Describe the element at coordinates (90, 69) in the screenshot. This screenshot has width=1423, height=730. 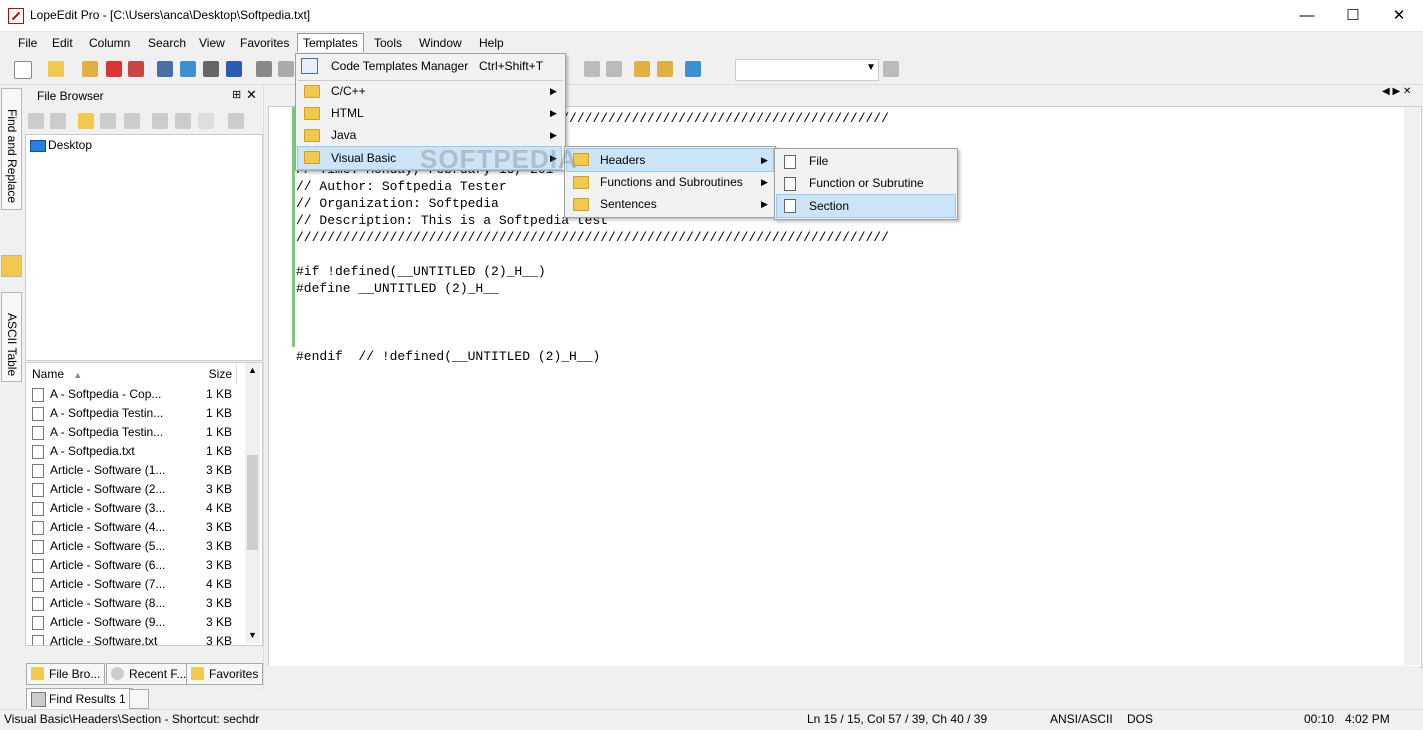
I see `open-folder-icon` at that location.